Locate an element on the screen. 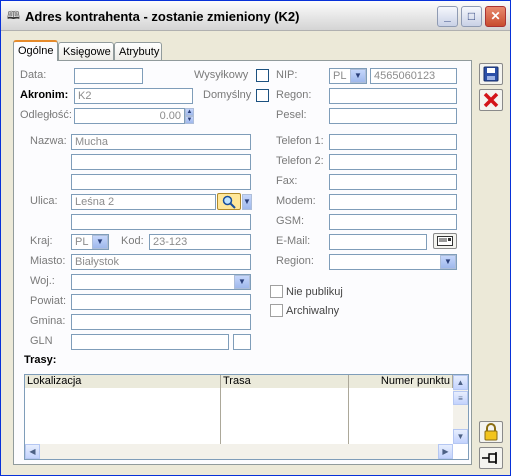 The width and height of the screenshot is (511, 476). search-address-button is located at coordinates (229, 201).